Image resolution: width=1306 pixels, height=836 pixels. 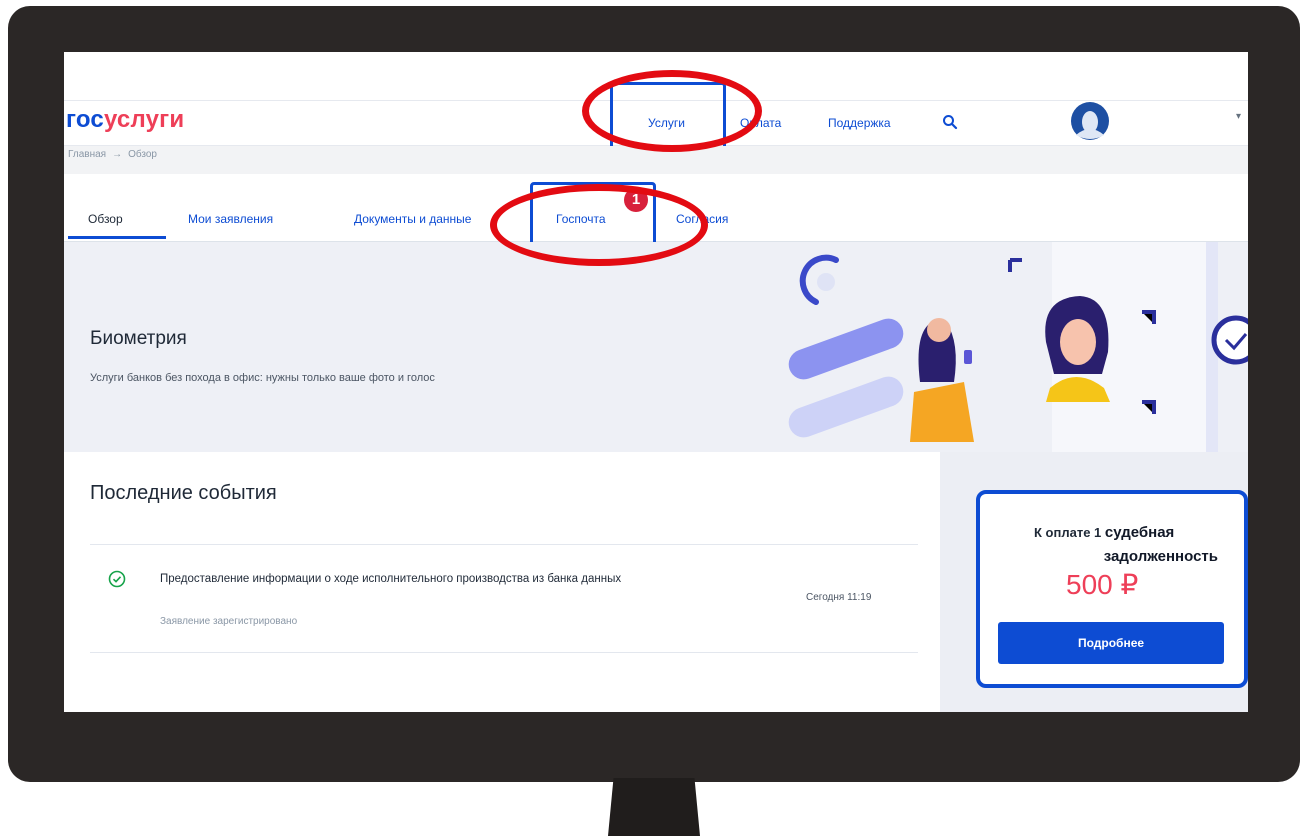 What do you see at coordinates (839, 597) in the screenshot?
I see `event-time: Сегодня 11:19` at bounding box center [839, 597].